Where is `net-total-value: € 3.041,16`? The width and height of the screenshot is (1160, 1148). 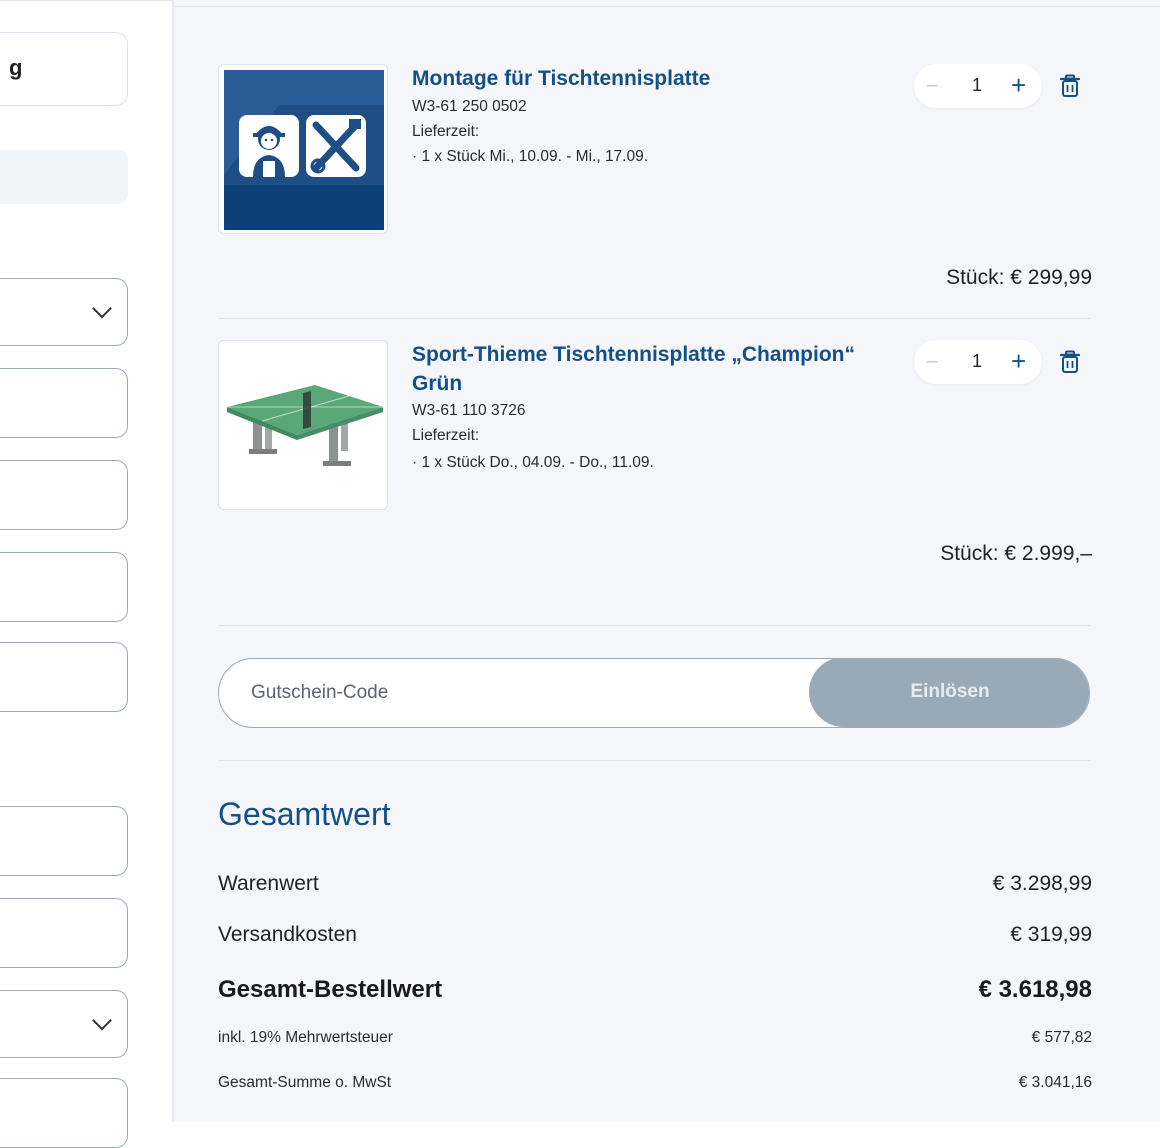 net-total-value: € 3.041,16 is located at coordinates (1055, 1082).